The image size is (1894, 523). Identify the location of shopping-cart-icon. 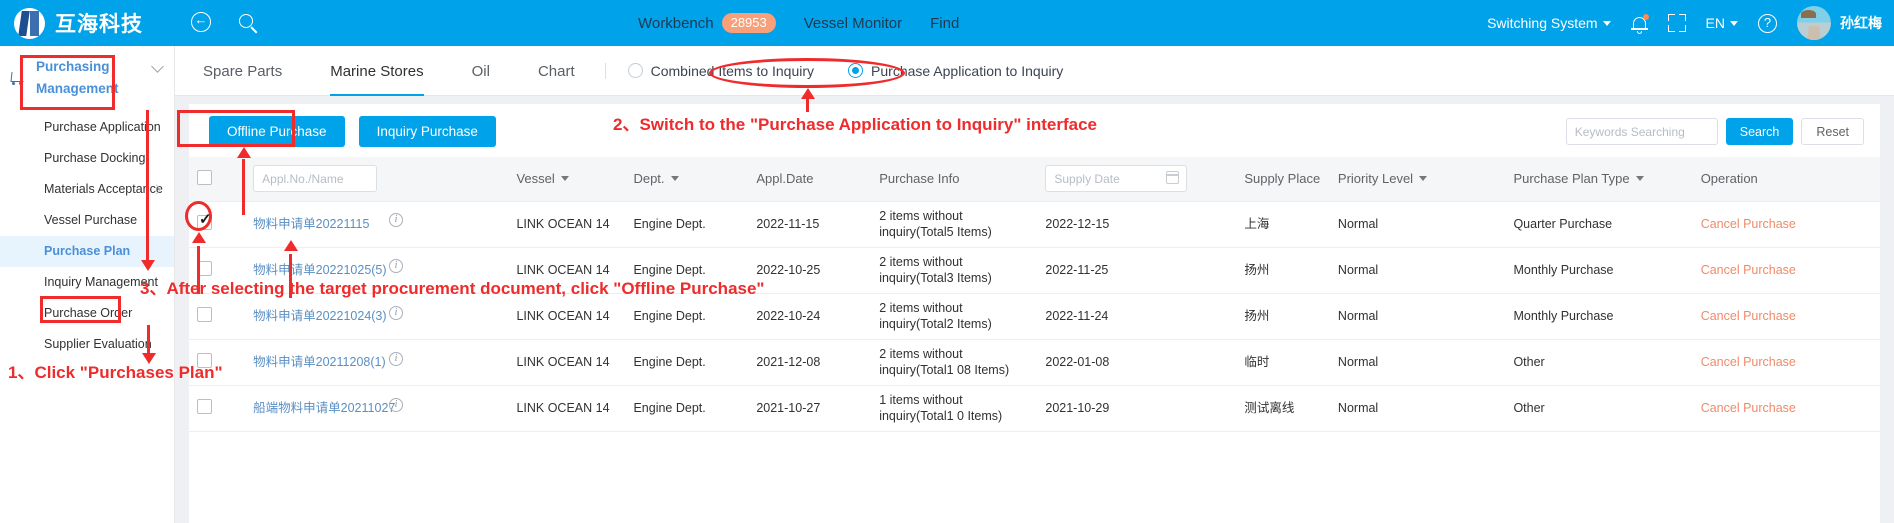
(19, 79).